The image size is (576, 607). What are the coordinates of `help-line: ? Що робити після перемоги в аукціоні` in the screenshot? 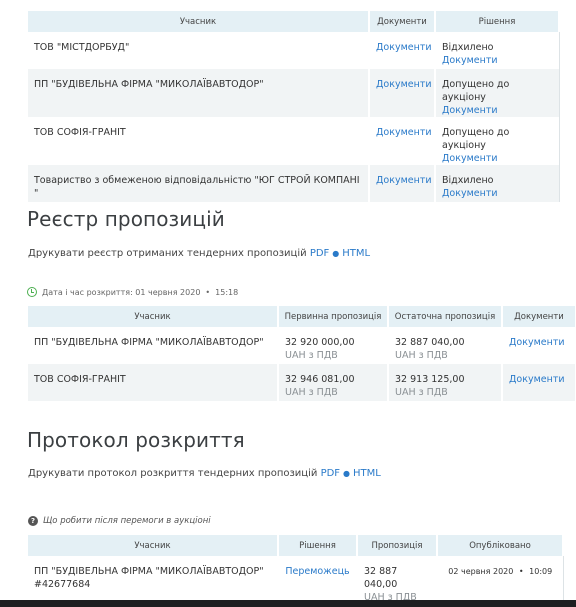 It's located at (119, 521).